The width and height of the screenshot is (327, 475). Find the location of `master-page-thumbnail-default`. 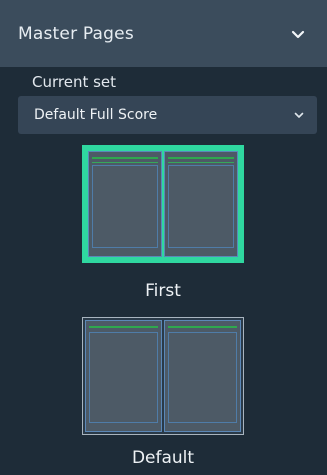

master-page-thumbnail-default is located at coordinates (163, 376).